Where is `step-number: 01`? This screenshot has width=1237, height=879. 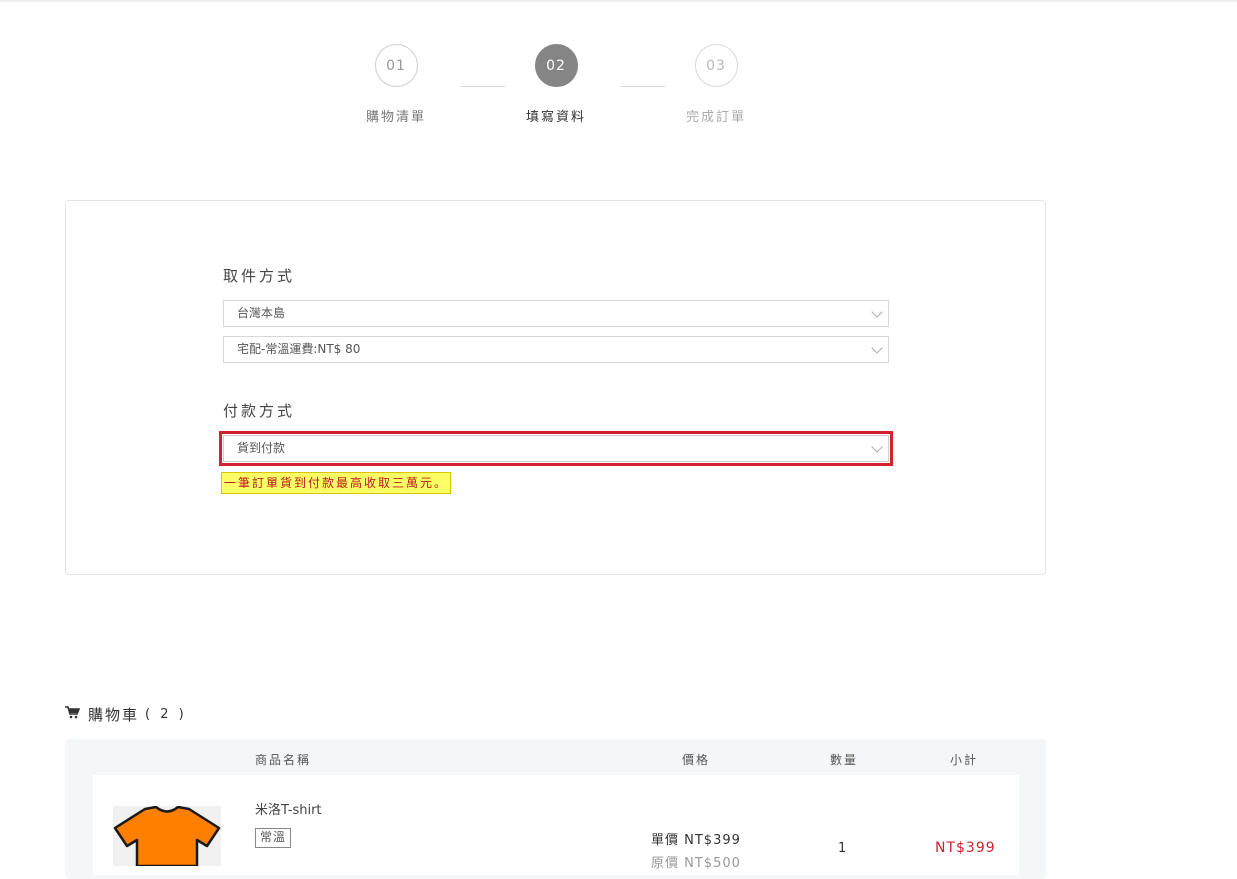 step-number: 01 is located at coordinates (396, 65).